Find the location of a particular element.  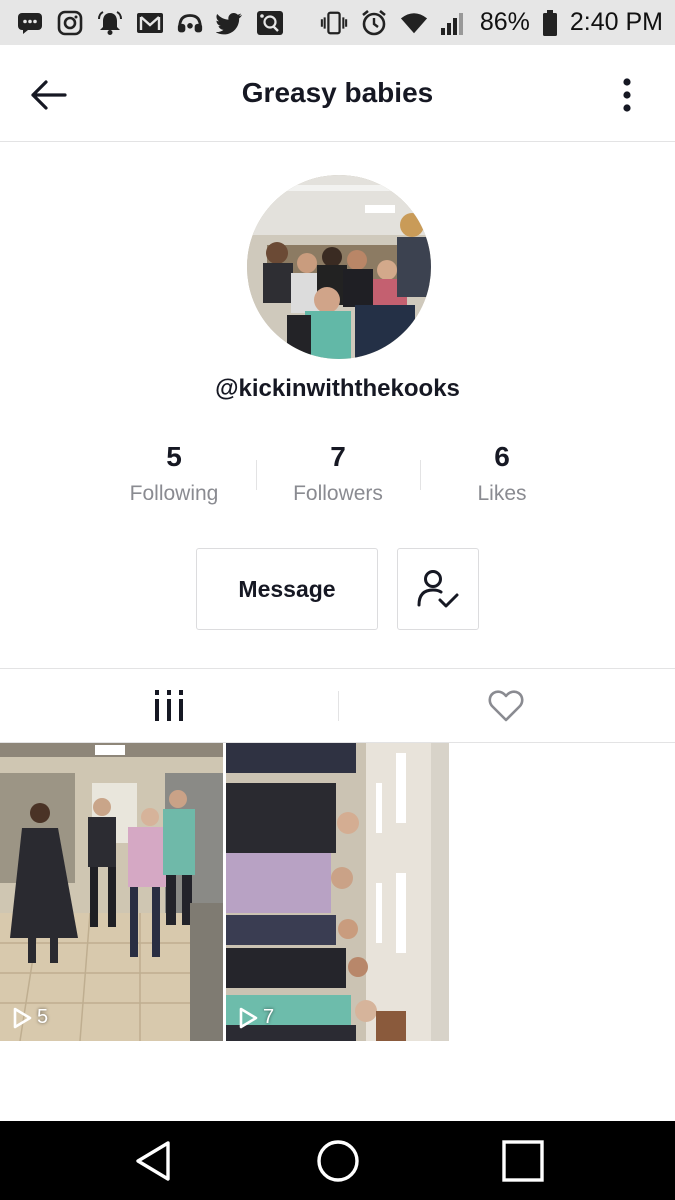

clock: 2:40 PM is located at coordinates (616, 22).